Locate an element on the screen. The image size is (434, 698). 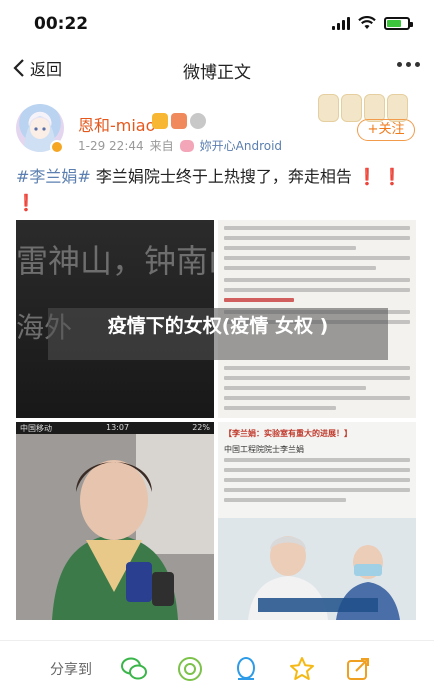
battery-icon is located at coordinates (398, 23).